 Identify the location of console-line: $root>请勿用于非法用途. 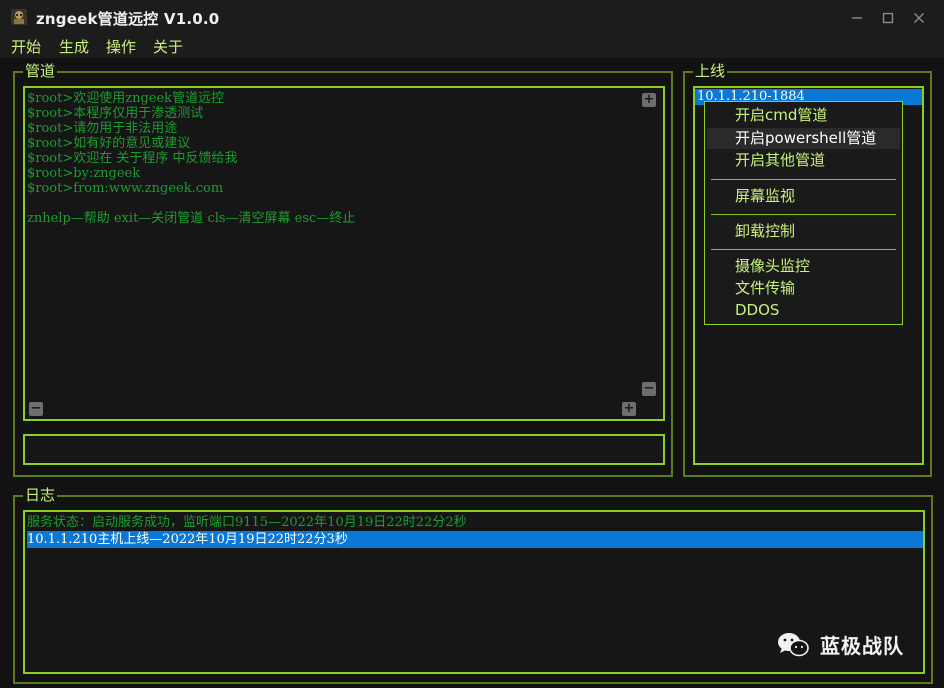
(102, 128).